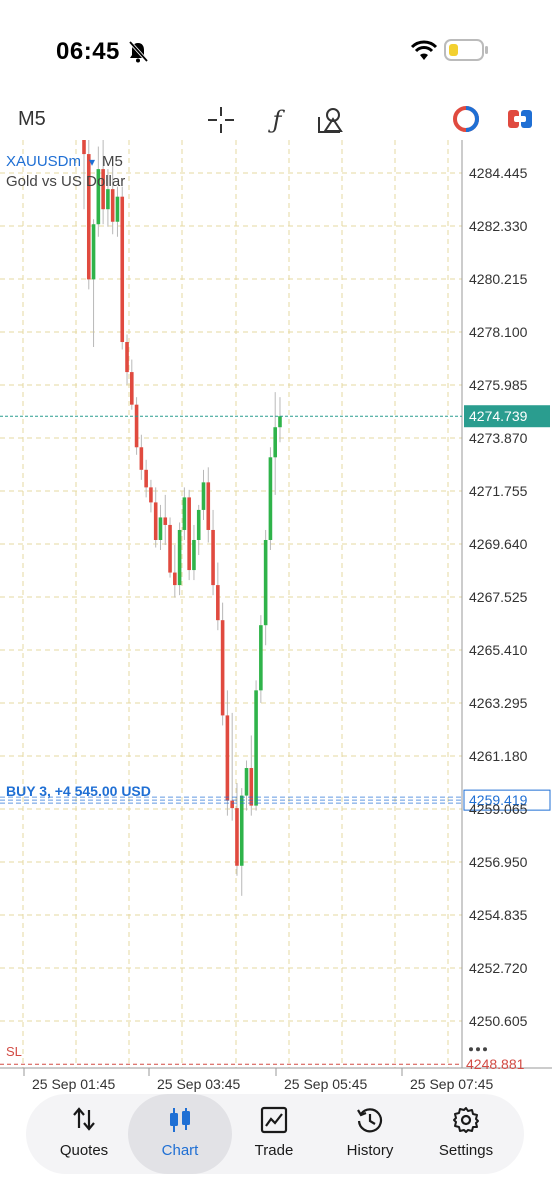 This screenshot has width=552, height=1200. Describe the element at coordinates (84, 1119) in the screenshot. I see `quotes-icon` at that location.